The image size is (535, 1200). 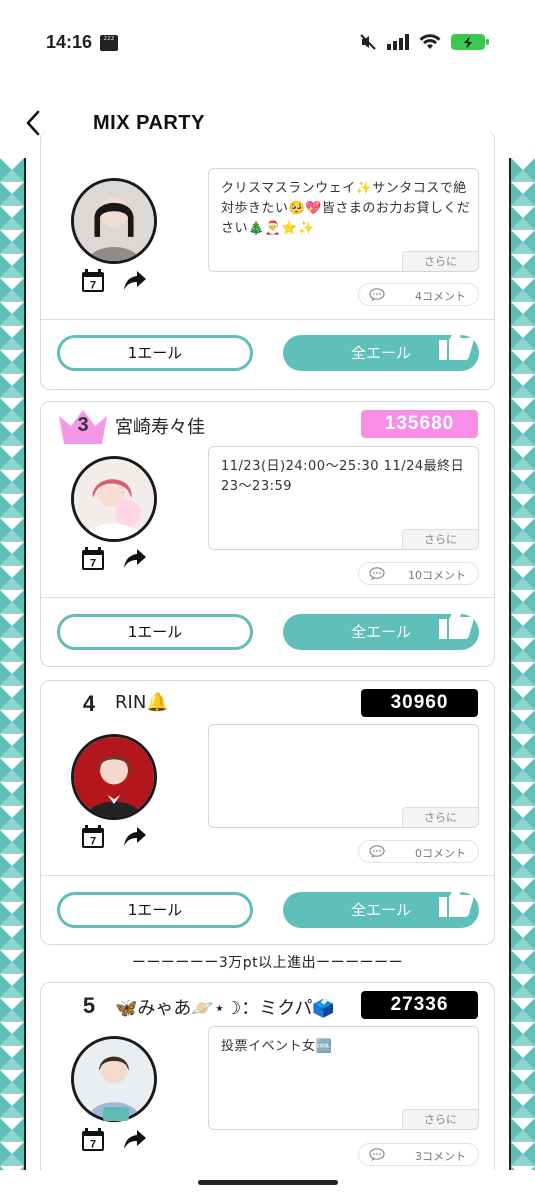 I want to click on comments-button: 4コメント, so click(x=418, y=294).